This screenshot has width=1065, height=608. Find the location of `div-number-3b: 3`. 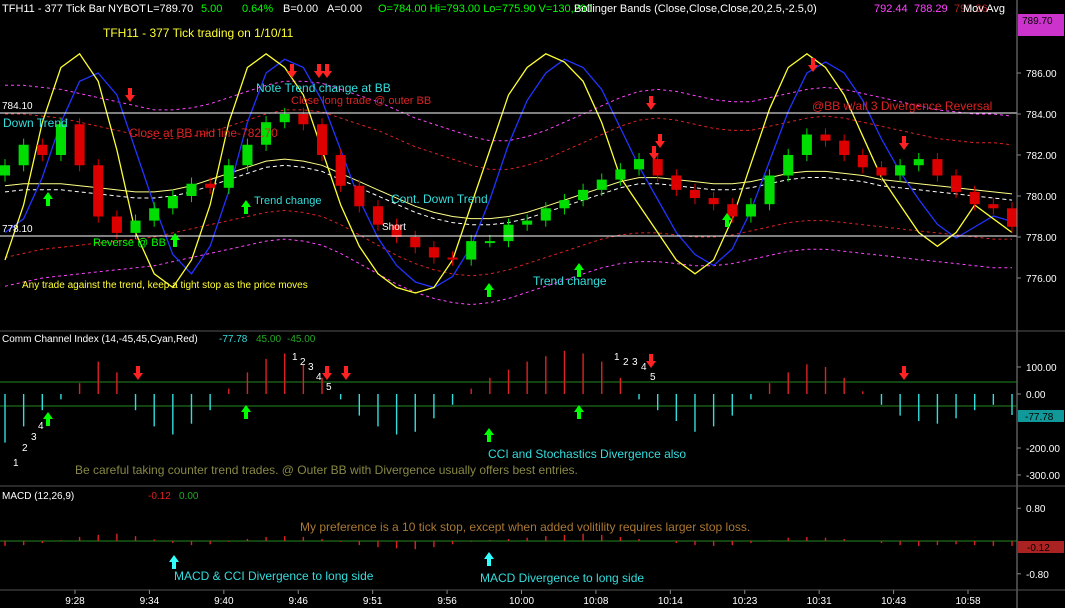

div-number-3b: 3 is located at coordinates (311, 367).